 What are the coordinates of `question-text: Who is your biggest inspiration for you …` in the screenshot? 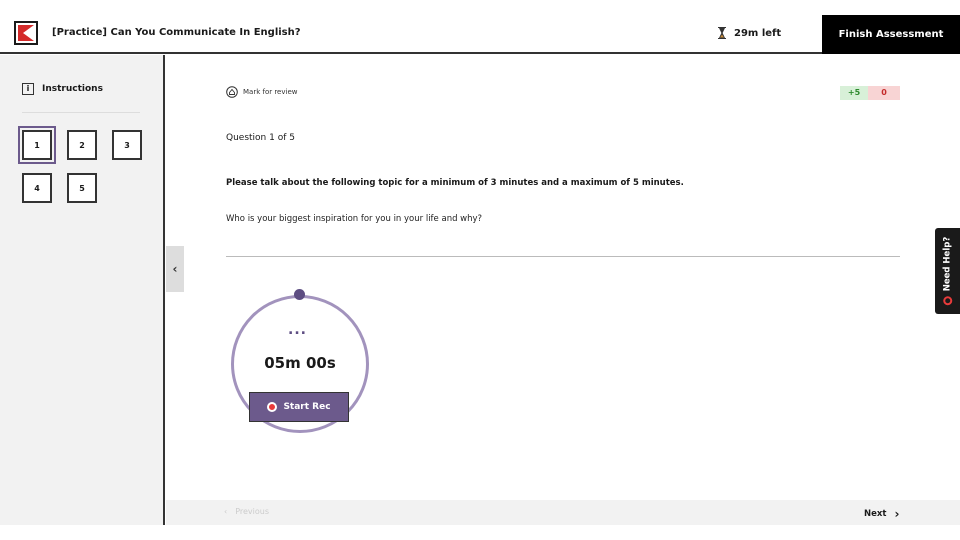 It's located at (354, 219).